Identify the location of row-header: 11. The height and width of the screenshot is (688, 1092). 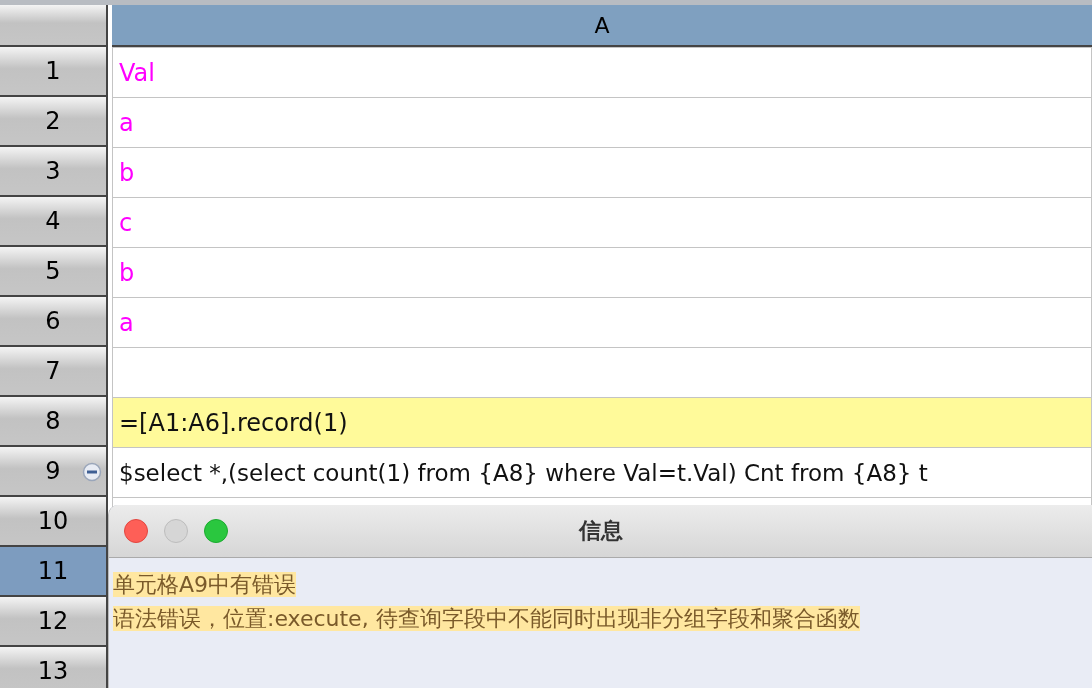
(54, 572).